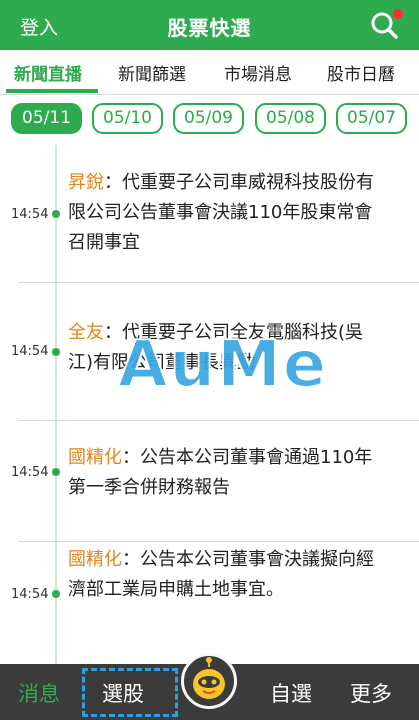  What do you see at coordinates (86, 182) in the screenshot?
I see `stock-name-link: 昇銳` at bounding box center [86, 182].